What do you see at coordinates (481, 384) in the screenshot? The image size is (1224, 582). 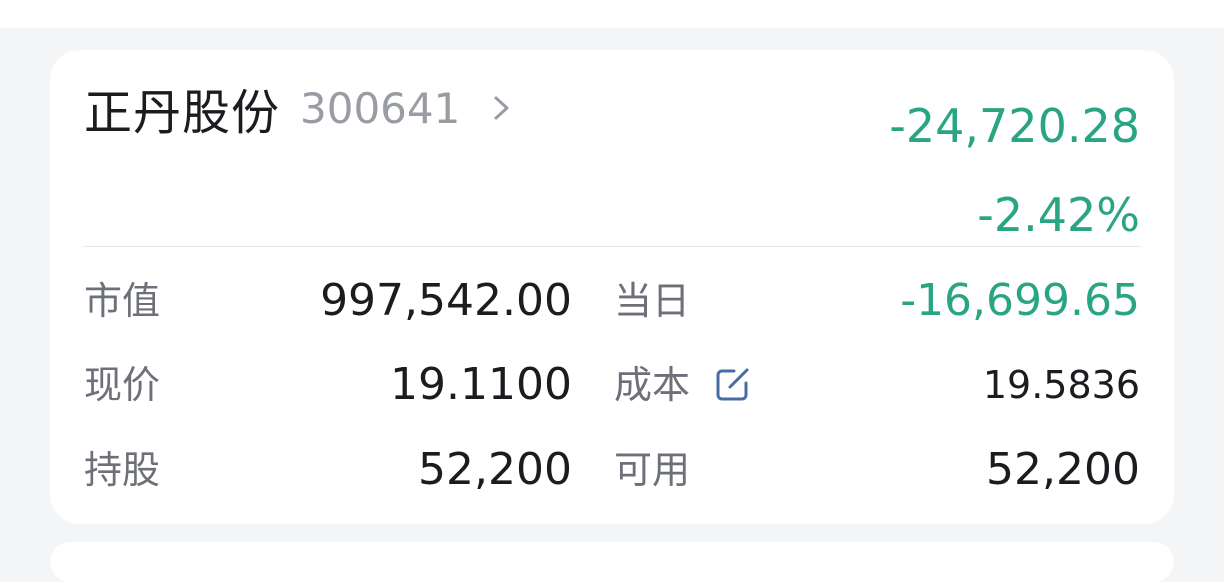 I see `current-price-value: 19.1100` at bounding box center [481, 384].